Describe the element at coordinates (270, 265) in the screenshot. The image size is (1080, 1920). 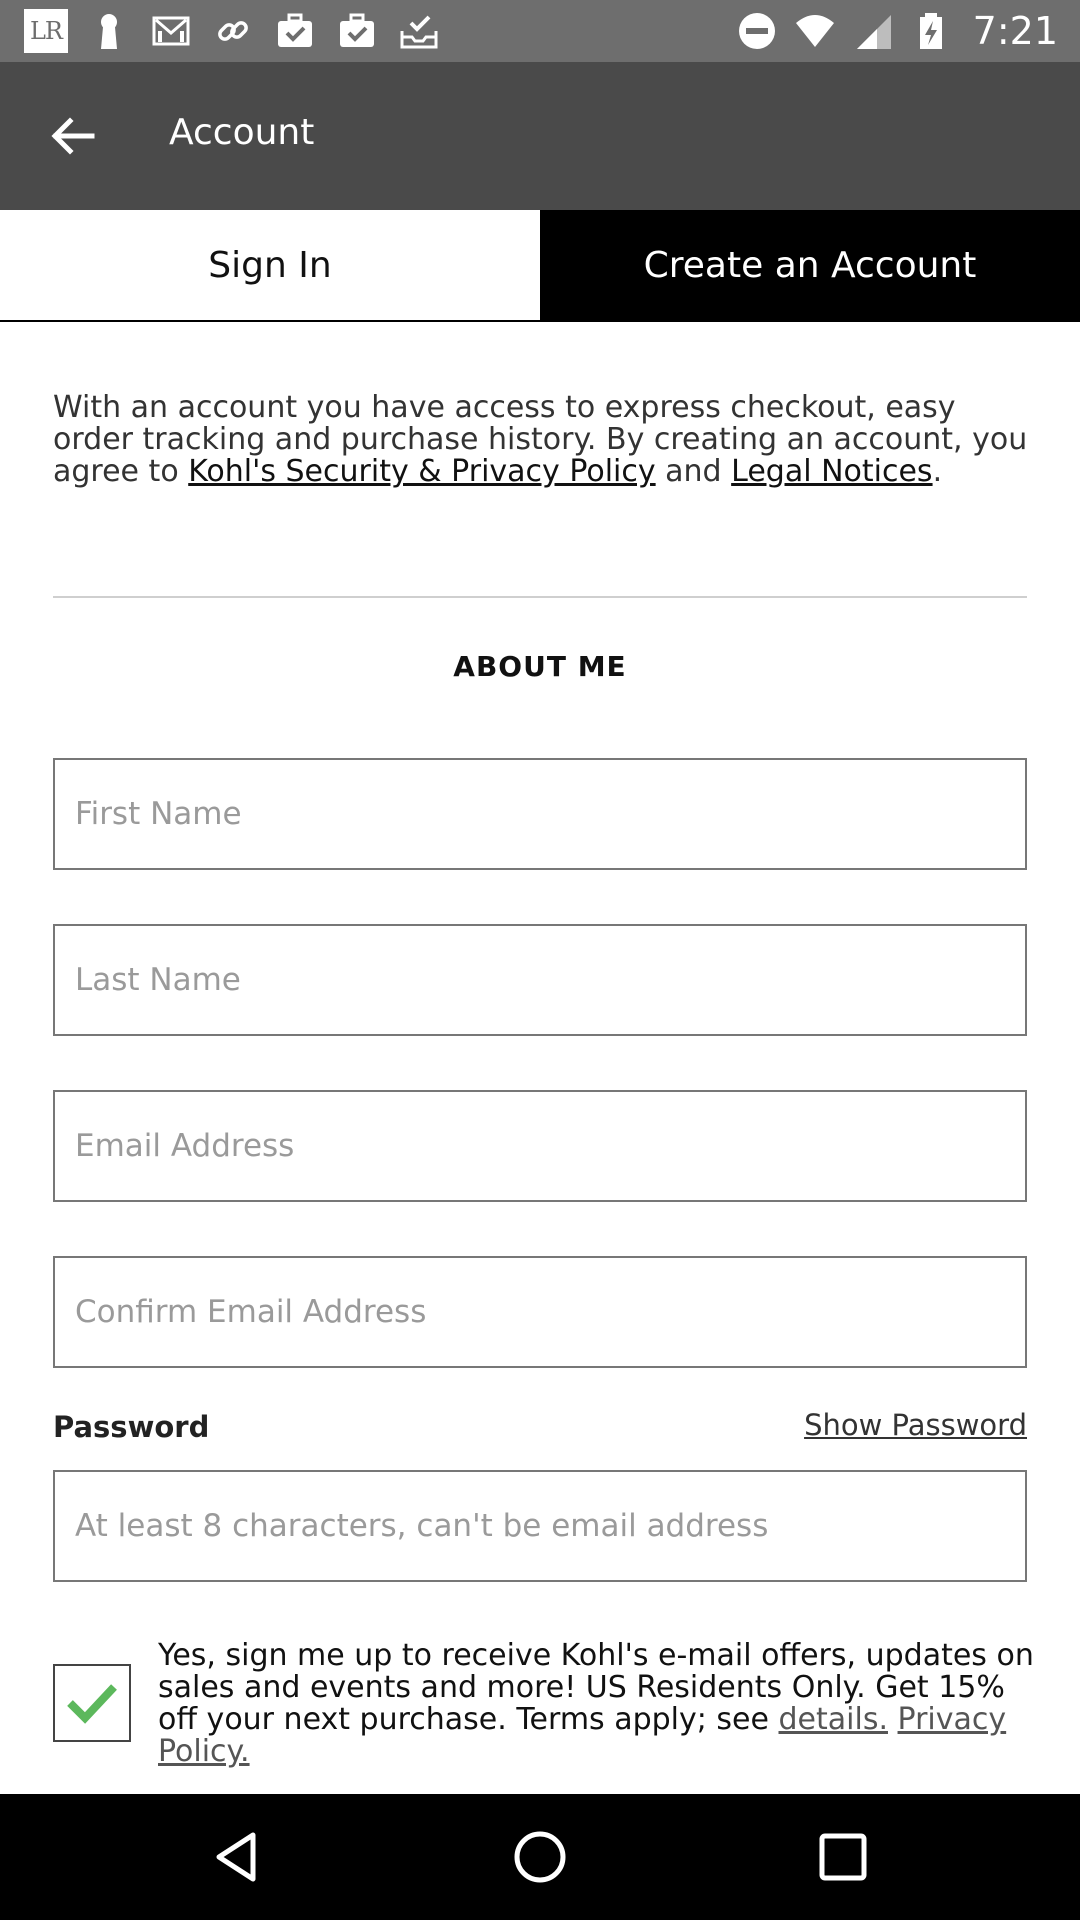
I see `tab-sign-in: Sign In` at that location.